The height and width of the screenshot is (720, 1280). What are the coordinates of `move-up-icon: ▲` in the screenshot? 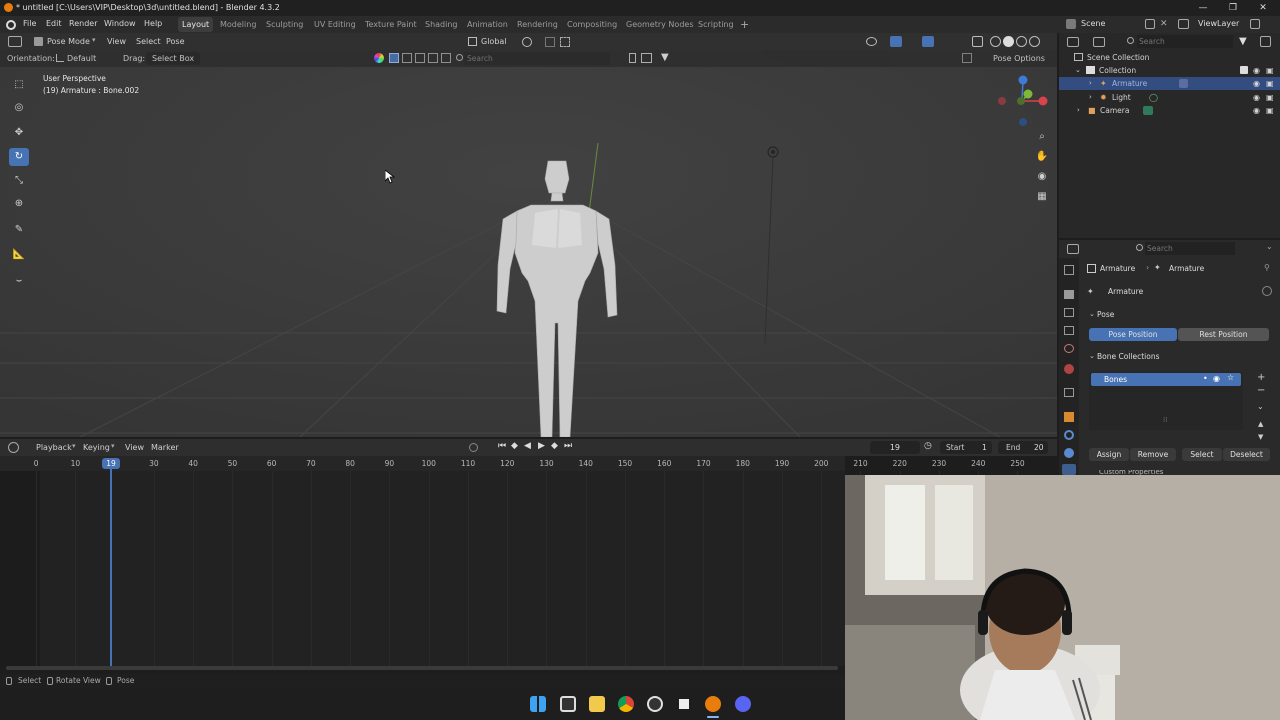 It's located at (1260, 424).